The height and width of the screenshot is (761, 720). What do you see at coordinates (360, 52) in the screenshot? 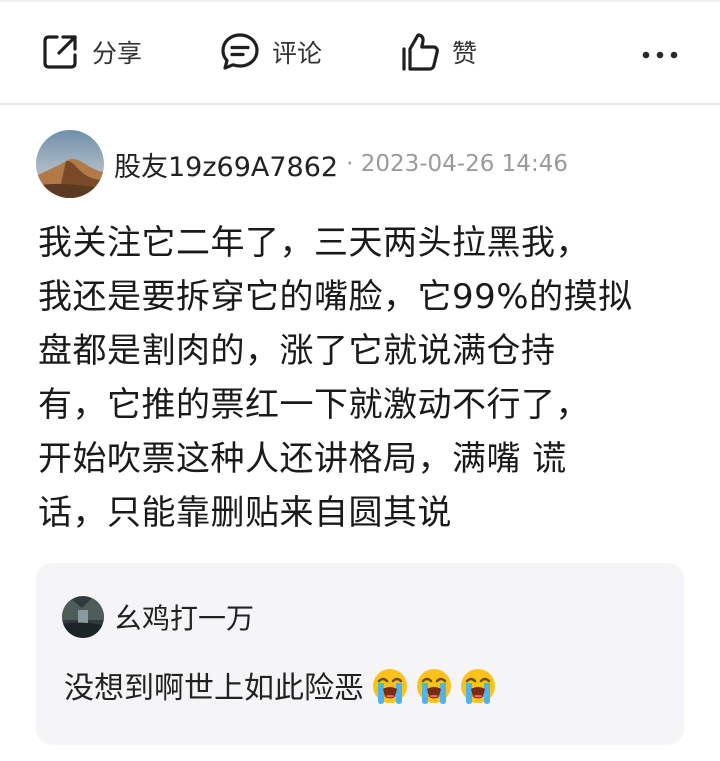
I see `action-bar: 分享 评论 赞` at bounding box center [360, 52].